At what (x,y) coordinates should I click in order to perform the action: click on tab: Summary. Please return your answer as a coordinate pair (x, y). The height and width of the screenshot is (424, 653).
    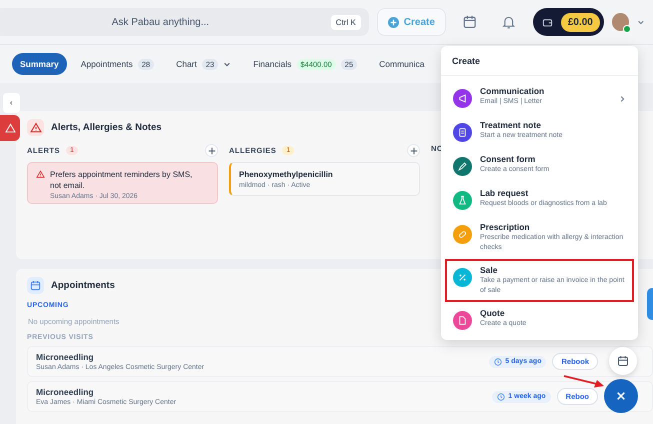
    Looking at the image, I should click on (39, 64).